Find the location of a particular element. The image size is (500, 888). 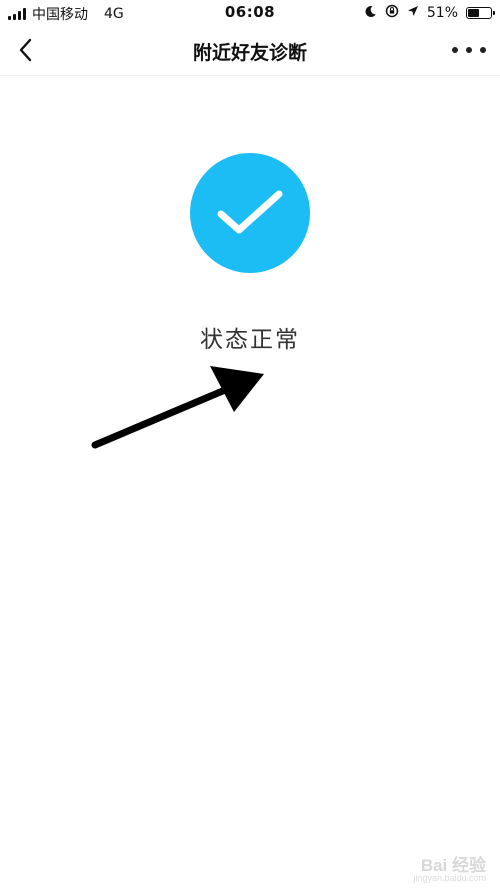

more-button is located at coordinates (469, 50).